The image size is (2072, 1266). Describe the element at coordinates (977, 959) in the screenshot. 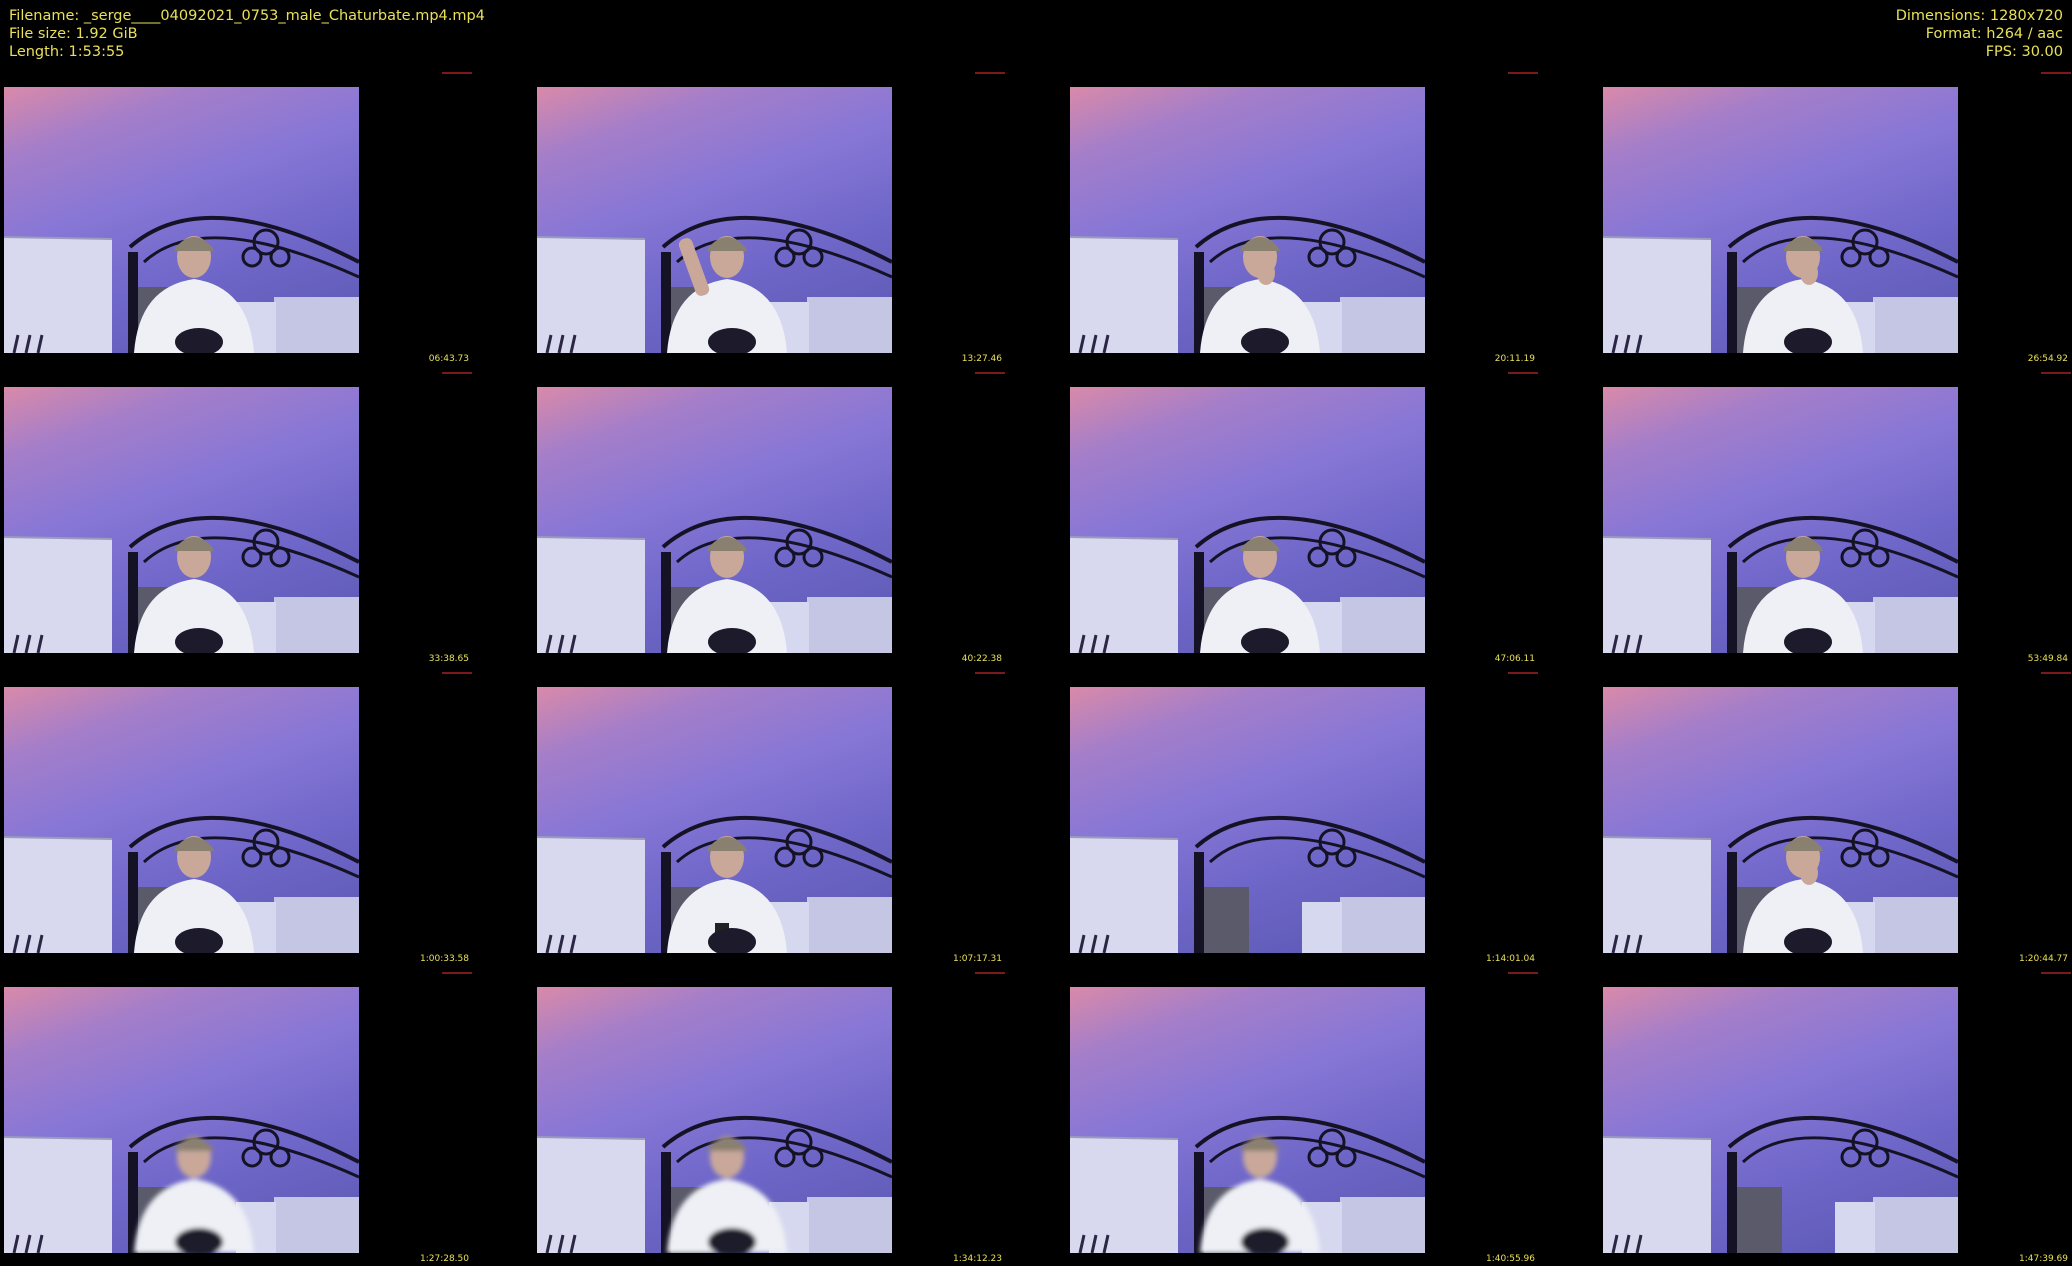

I see `frame-timestamp: 1:07:17.31` at that location.